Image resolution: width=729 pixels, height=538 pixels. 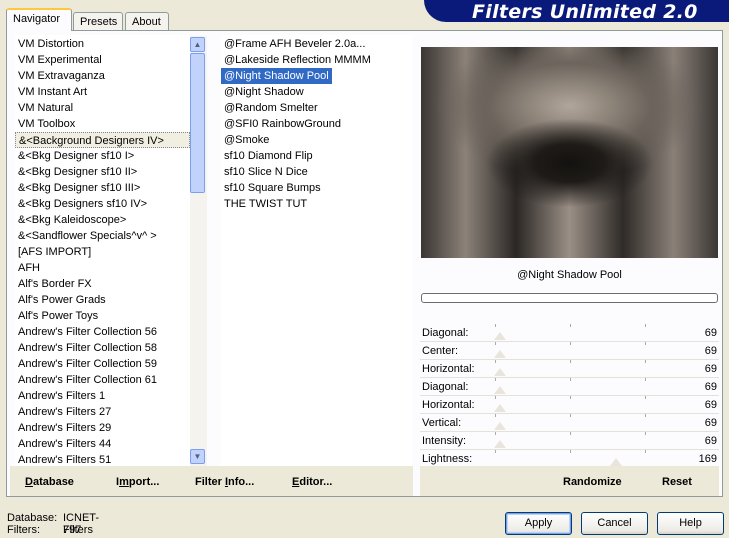 What do you see at coordinates (569, 351) in the screenshot?
I see `slider-row: Center: 69` at bounding box center [569, 351].